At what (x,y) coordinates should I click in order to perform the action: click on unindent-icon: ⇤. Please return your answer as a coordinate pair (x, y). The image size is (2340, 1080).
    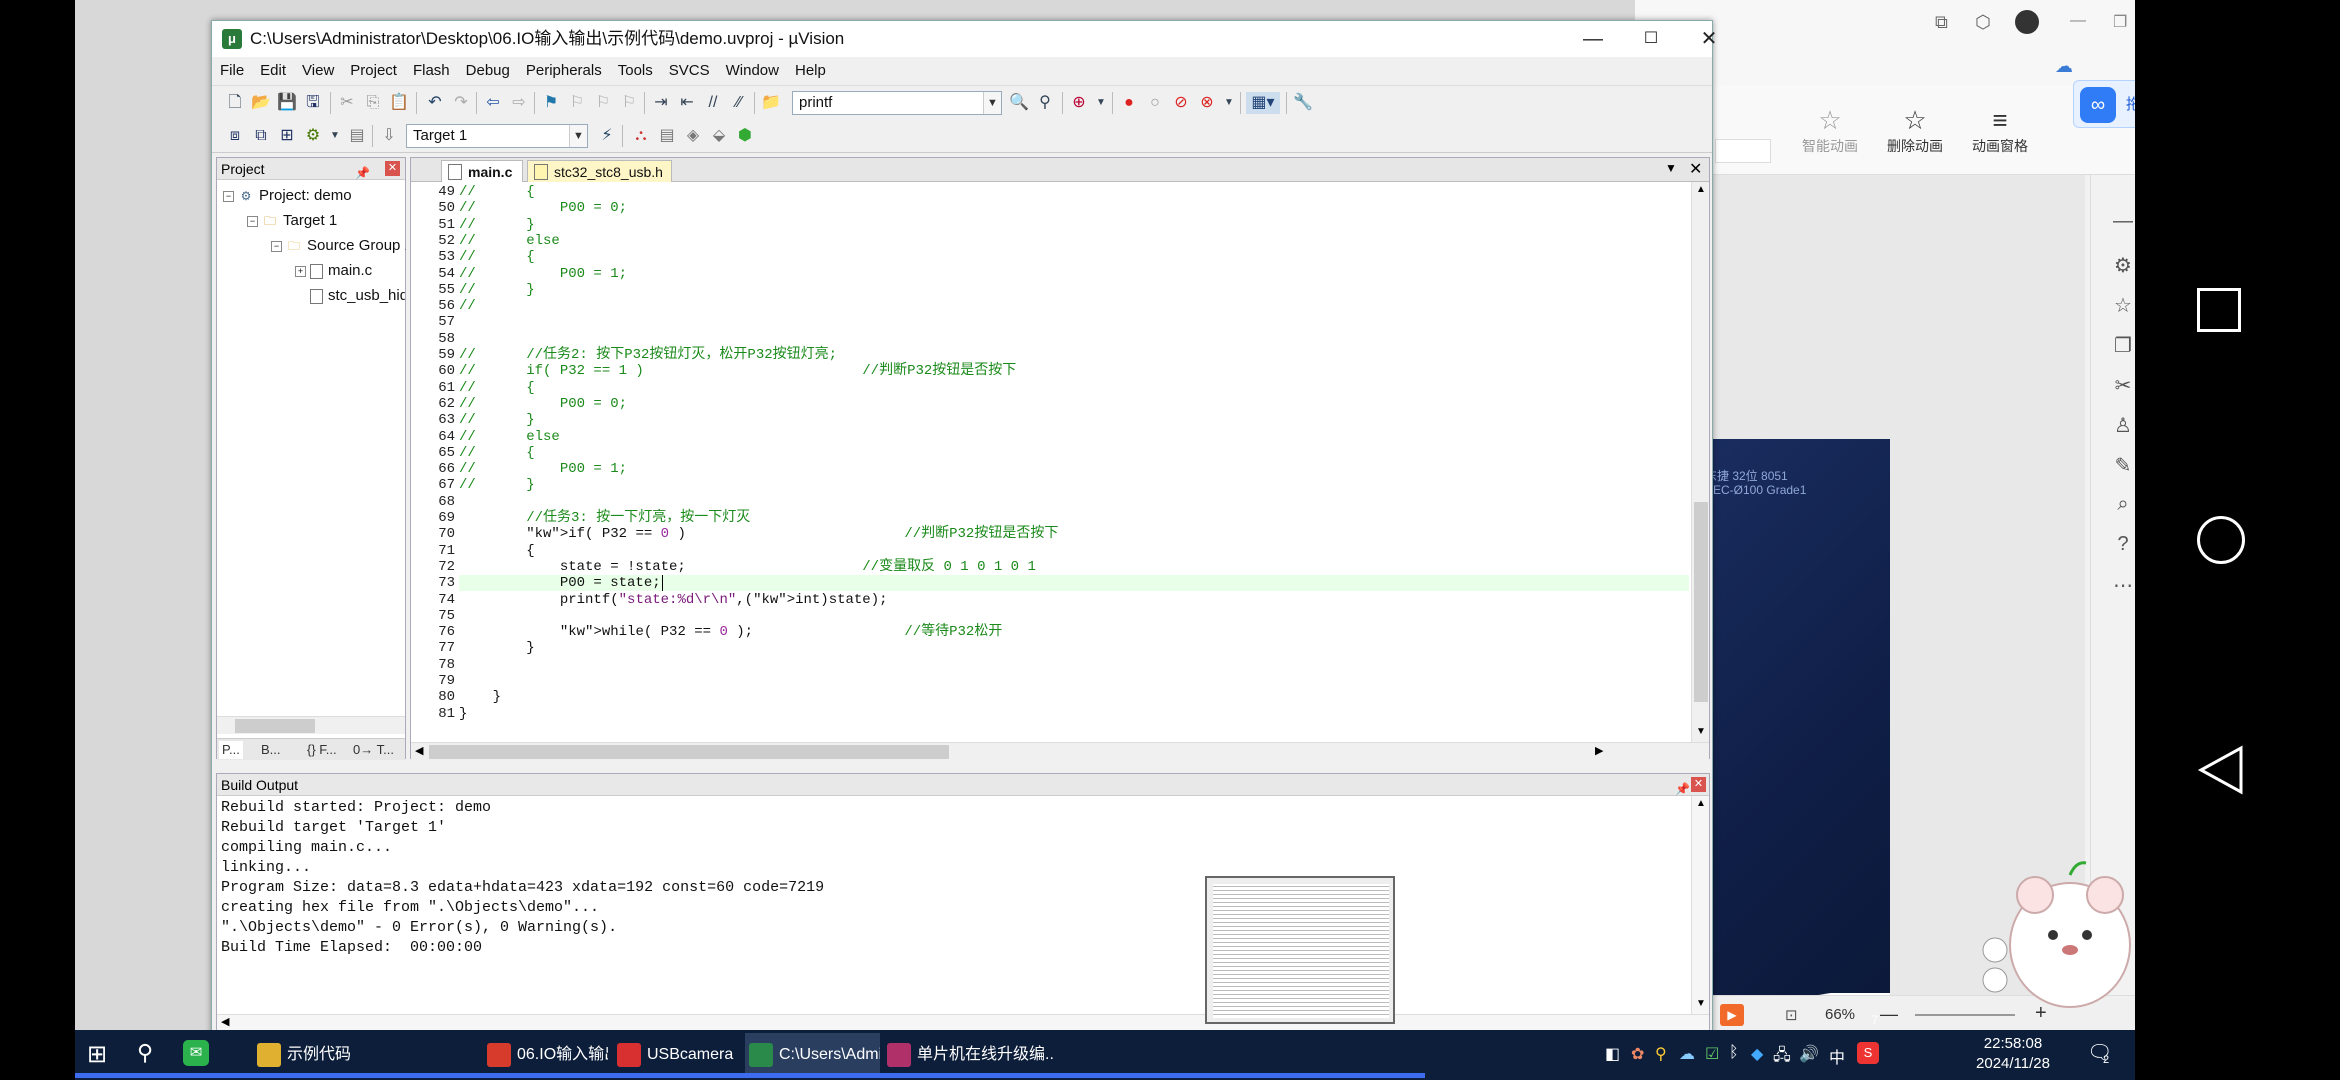
    Looking at the image, I should click on (687, 103).